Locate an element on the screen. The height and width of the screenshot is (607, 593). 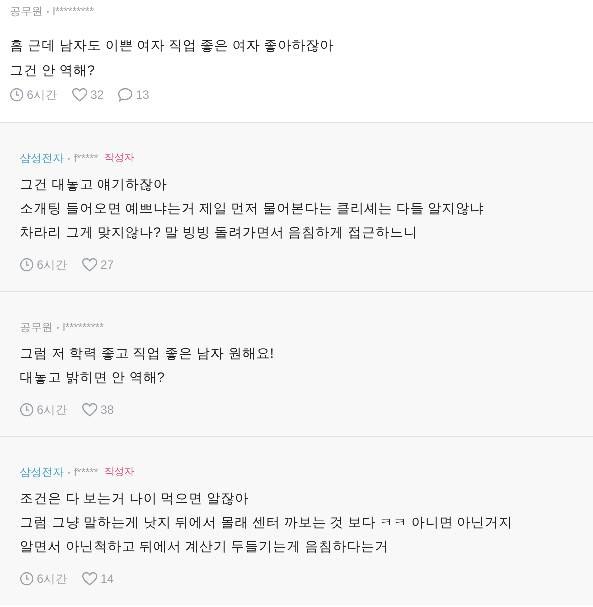
comment-text: 그건 대놓고 얘기하잖아 is located at coordinates (94, 185).